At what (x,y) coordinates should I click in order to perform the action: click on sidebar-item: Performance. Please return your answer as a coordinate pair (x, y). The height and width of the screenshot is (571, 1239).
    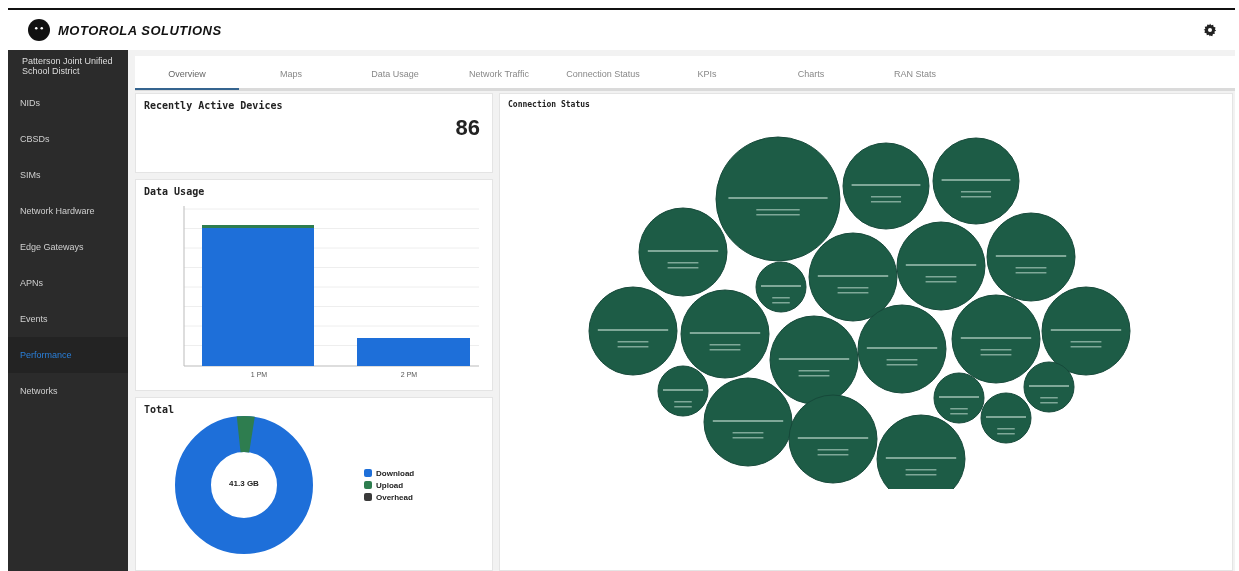
    Looking at the image, I should click on (68, 354).